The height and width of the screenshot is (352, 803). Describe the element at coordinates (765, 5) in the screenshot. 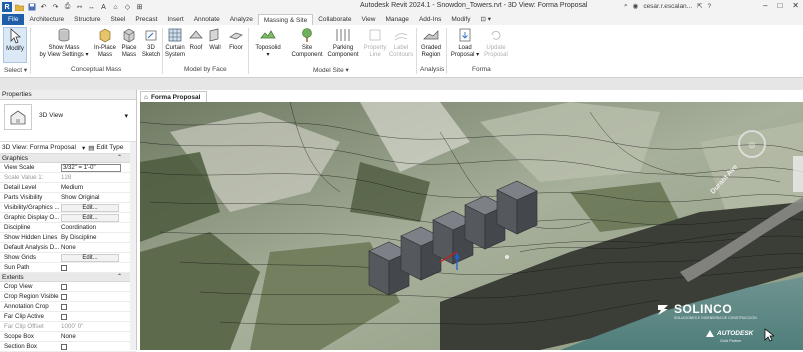

I see `minimize-icon: –` at that location.